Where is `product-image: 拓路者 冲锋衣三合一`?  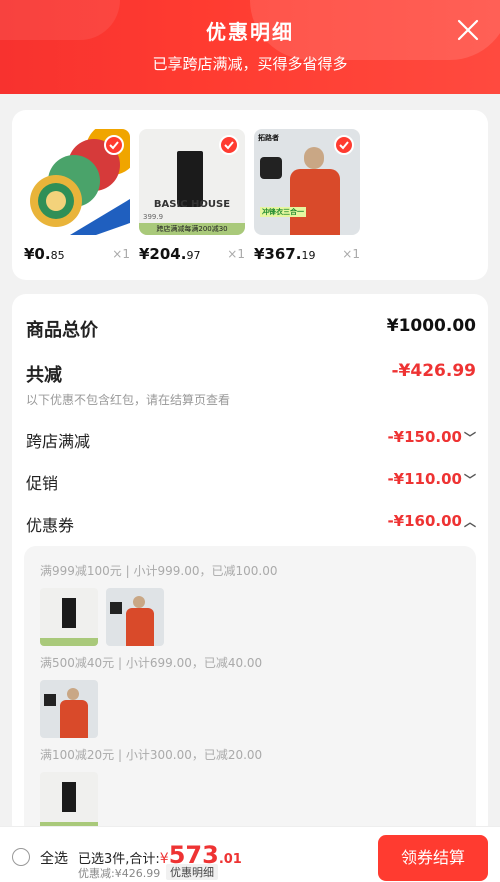
product-image: 拓路者 冲锋衣三合一 is located at coordinates (307, 182).